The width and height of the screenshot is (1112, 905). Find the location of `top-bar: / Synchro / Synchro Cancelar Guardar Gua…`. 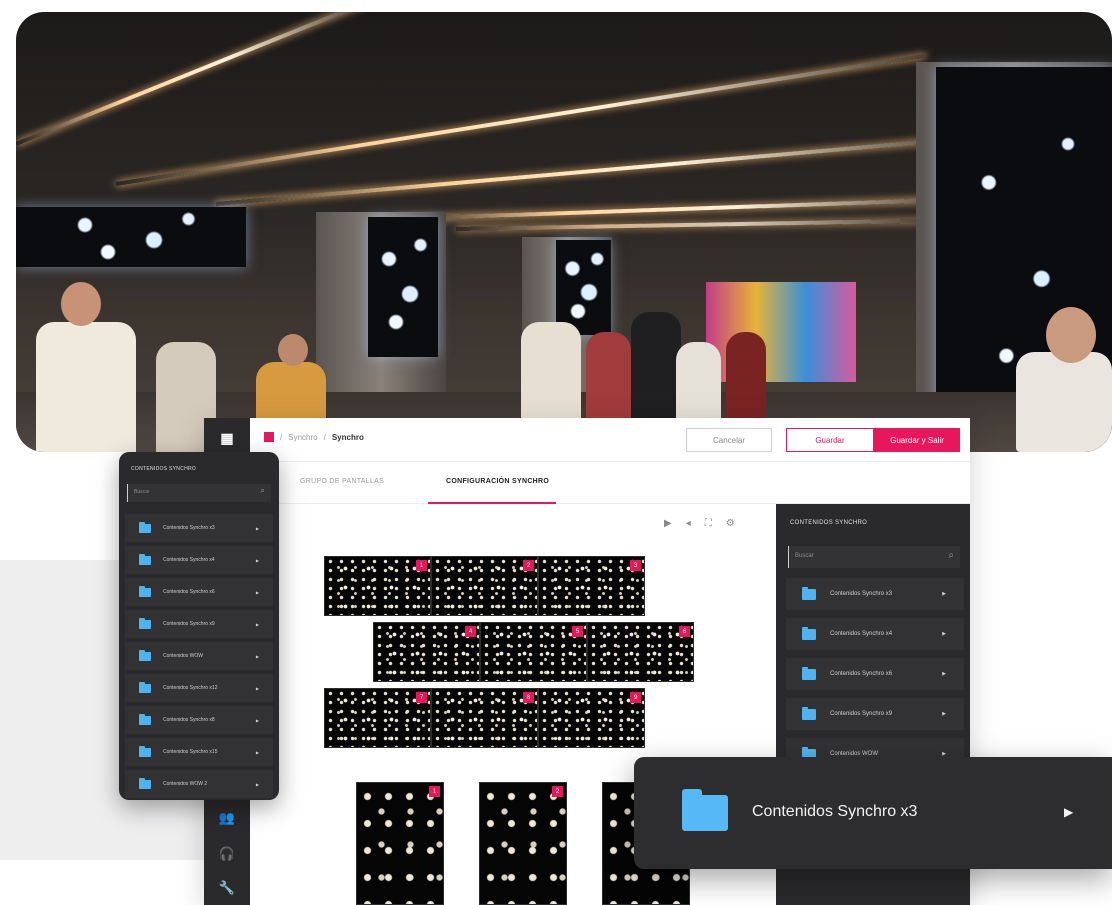

top-bar: / Synchro / Synchro Cancelar Guardar Gua… is located at coordinates (610, 440).